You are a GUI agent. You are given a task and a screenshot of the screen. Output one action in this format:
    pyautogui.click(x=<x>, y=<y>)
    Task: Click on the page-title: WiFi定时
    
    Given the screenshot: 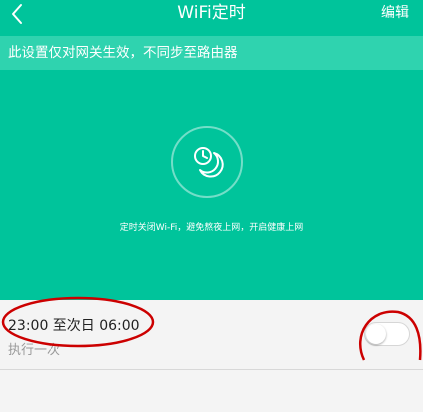 What is the action you would take?
    pyautogui.click(x=211, y=13)
    